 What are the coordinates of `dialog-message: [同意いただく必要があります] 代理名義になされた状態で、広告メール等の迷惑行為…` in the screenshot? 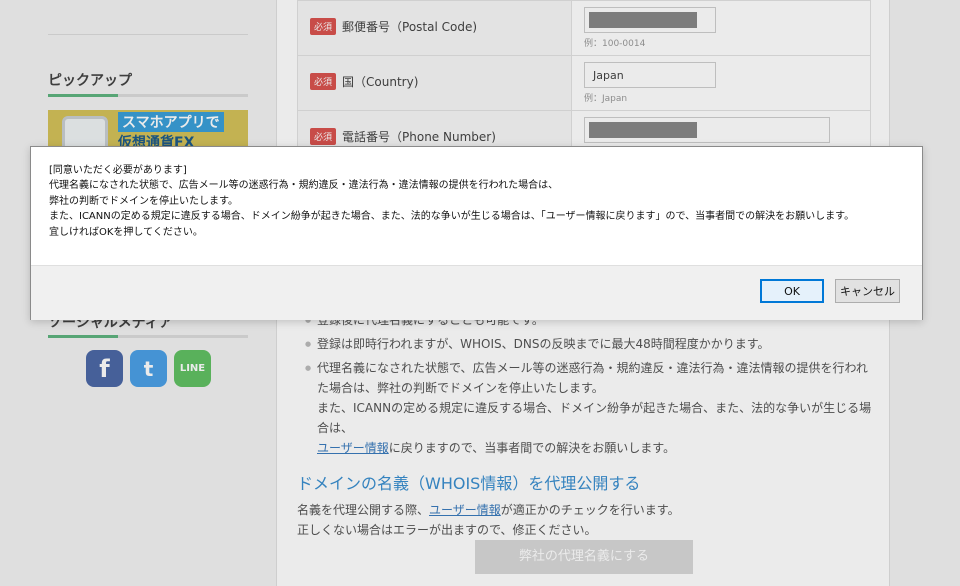 It's located at (479, 201).